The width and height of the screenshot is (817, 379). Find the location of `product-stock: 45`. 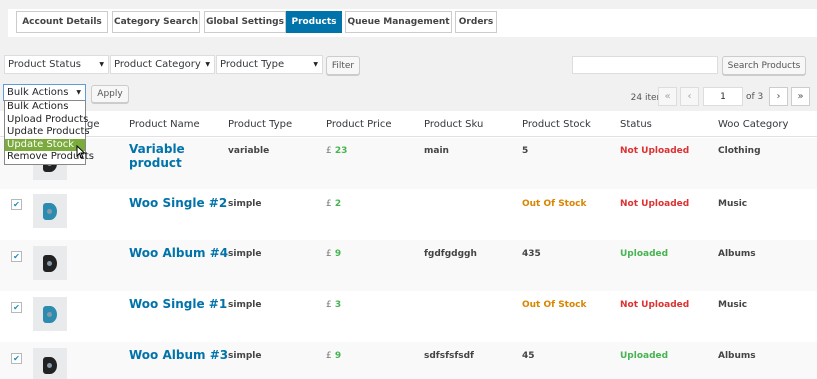

product-stock: 45 is located at coordinates (528, 356).